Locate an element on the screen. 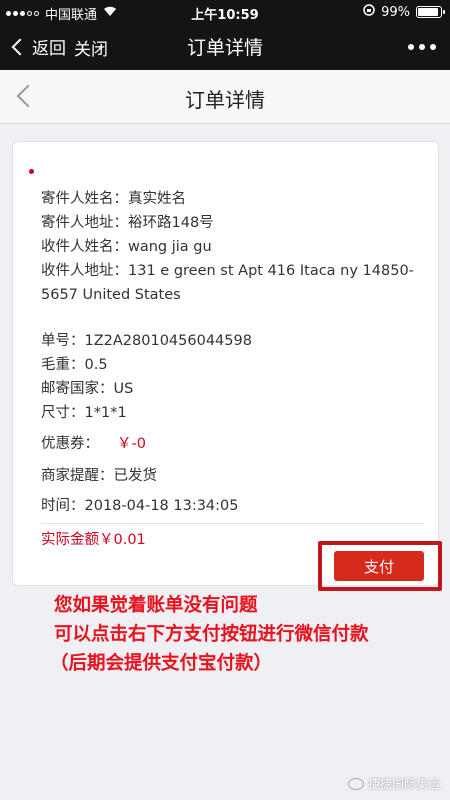  annotation-line-3: （后期会提供支付宝付款） is located at coordinates (161, 663).